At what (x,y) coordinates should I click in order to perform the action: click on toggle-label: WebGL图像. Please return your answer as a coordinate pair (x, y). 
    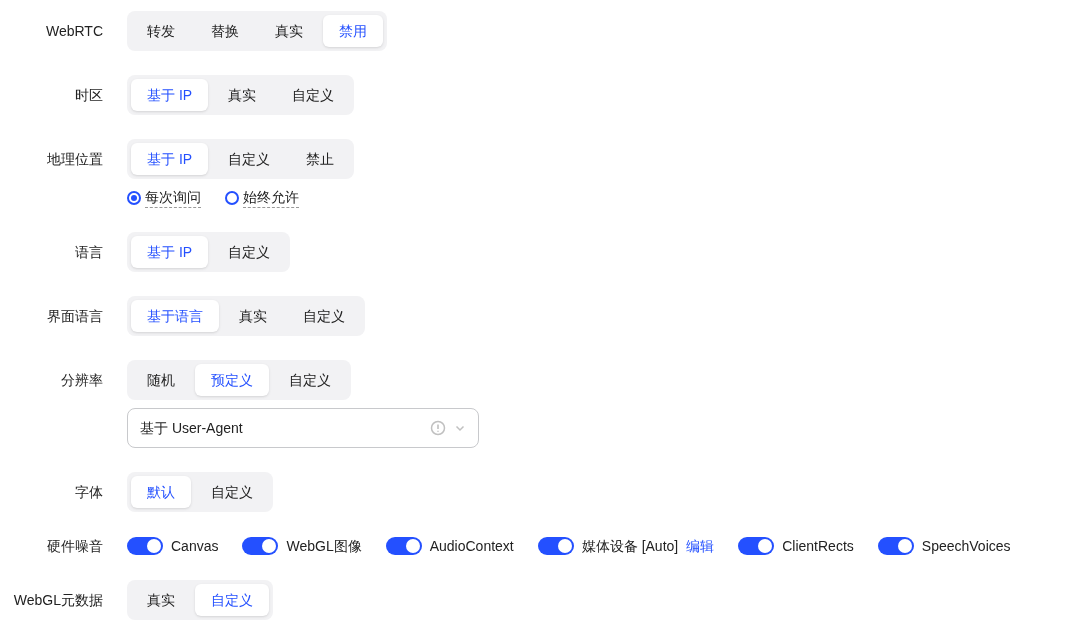
    Looking at the image, I should click on (324, 546).